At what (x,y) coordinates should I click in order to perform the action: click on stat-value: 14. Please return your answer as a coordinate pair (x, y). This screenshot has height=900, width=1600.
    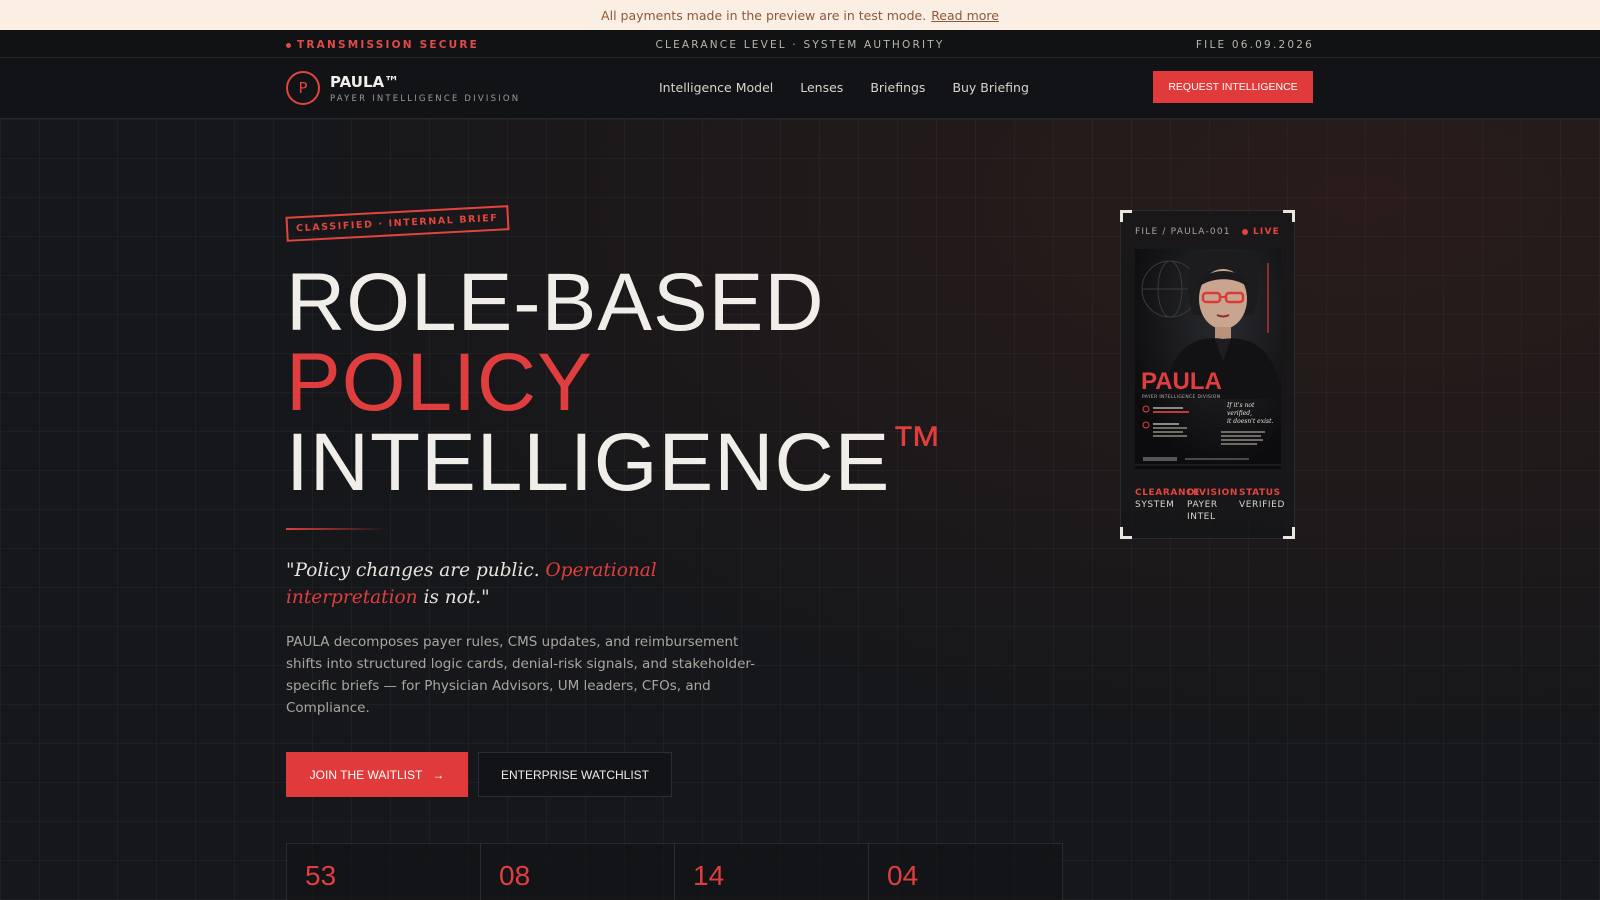
    Looking at the image, I should click on (709, 875).